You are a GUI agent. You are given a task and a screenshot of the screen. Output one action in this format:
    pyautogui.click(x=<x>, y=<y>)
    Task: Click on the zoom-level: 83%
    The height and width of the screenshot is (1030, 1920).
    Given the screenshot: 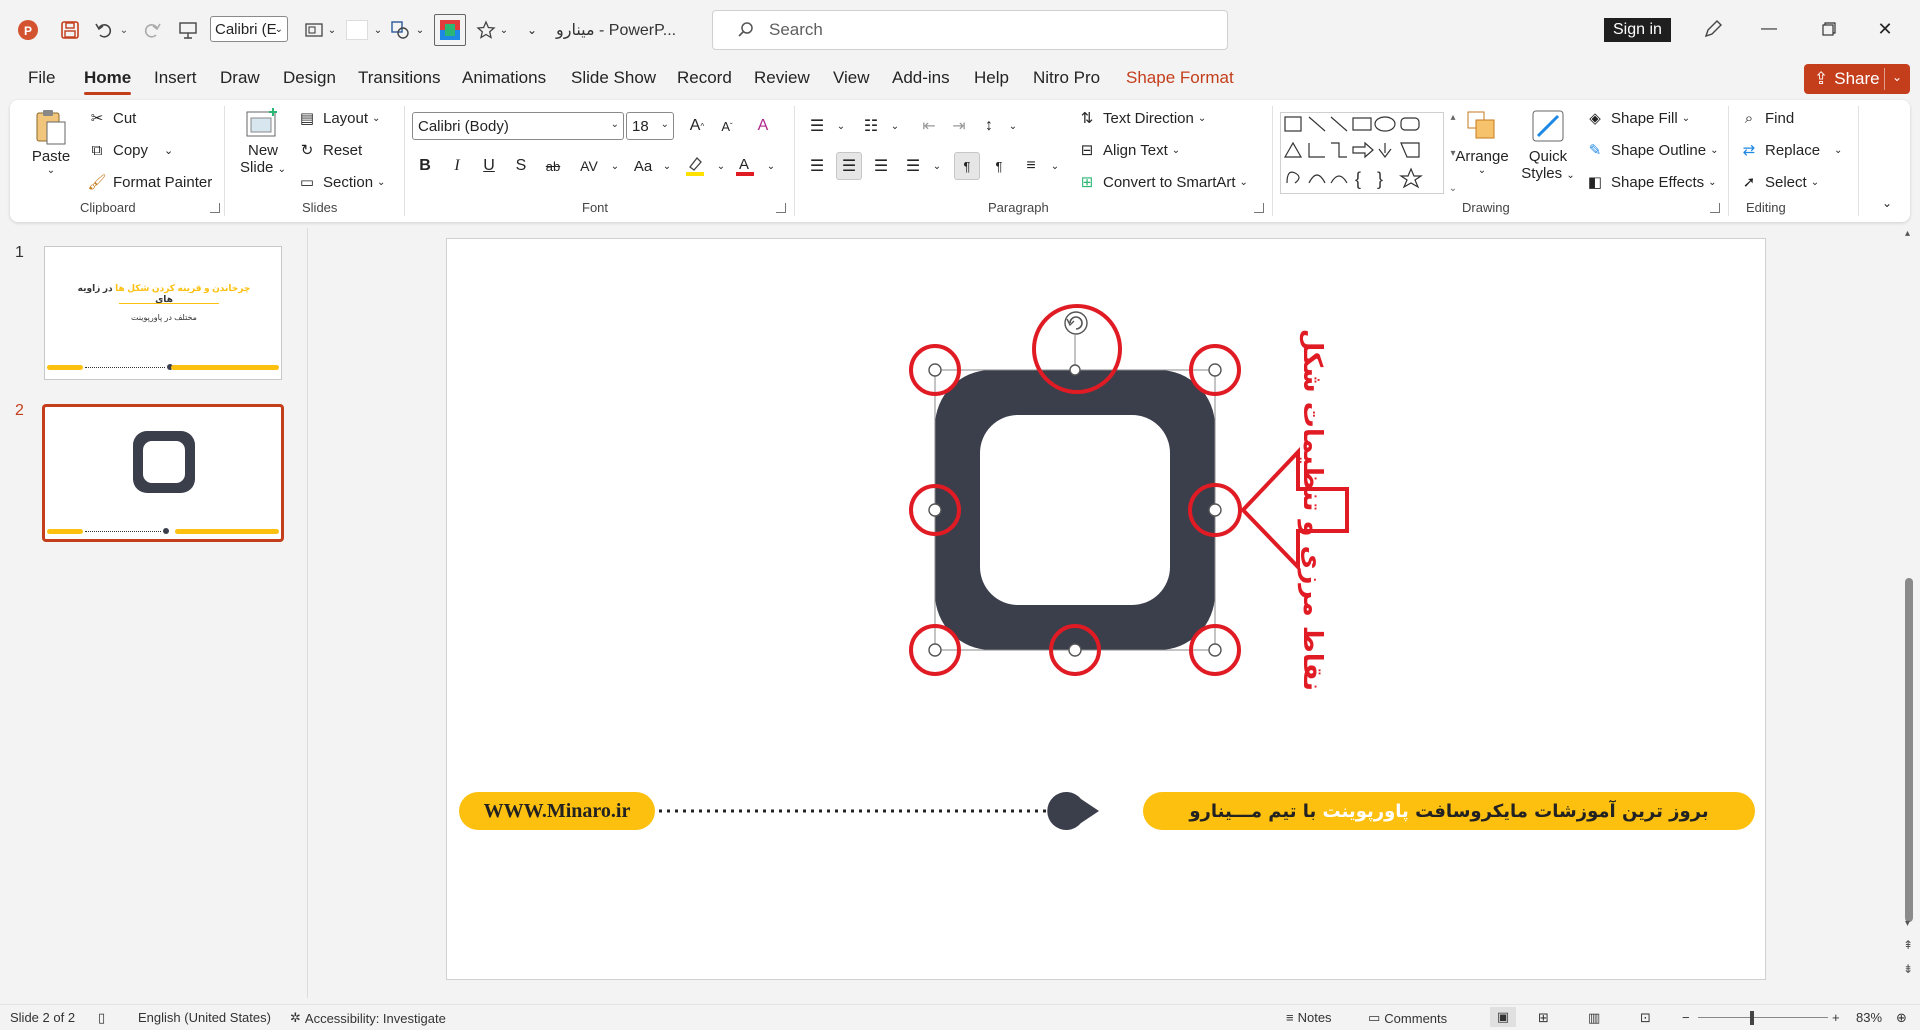 What is the action you would take?
    pyautogui.click(x=1869, y=1017)
    